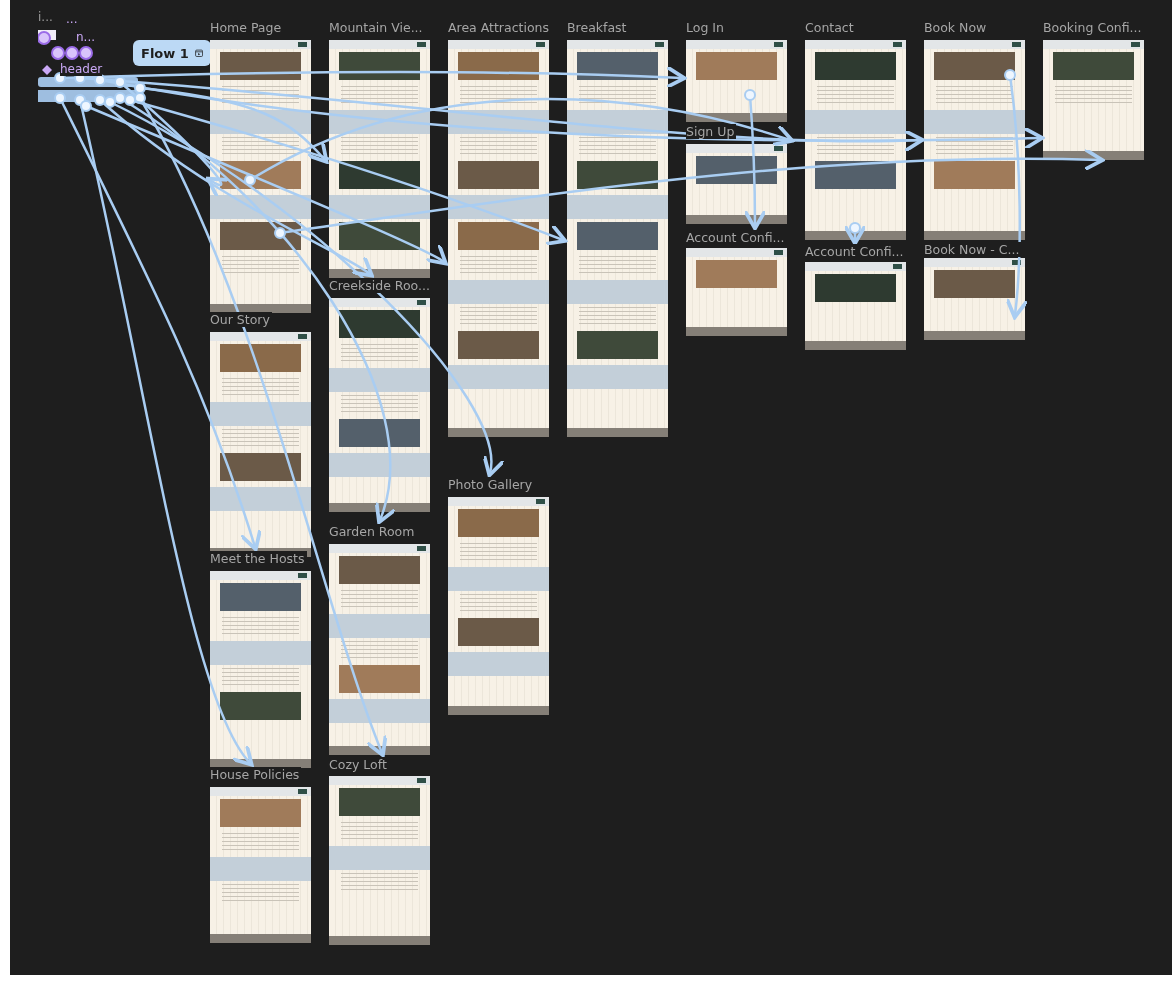 This screenshot has width=1172, height=986. I want to click on frame-title: House Policies, so click(256, 774).